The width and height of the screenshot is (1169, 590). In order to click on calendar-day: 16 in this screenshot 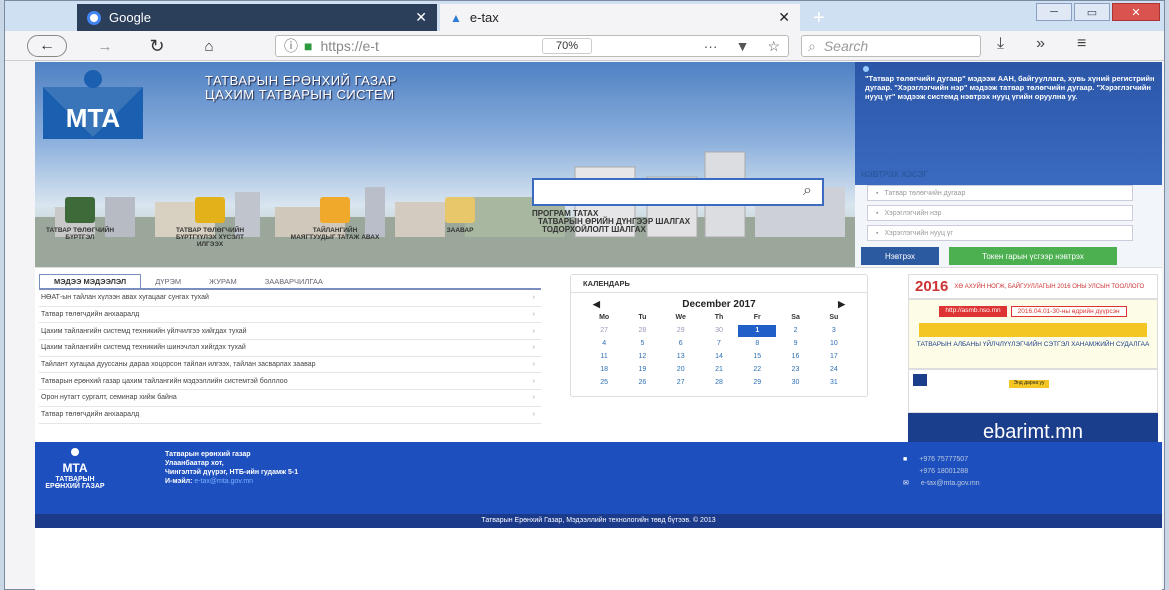, I will do `click(795, 357)`.